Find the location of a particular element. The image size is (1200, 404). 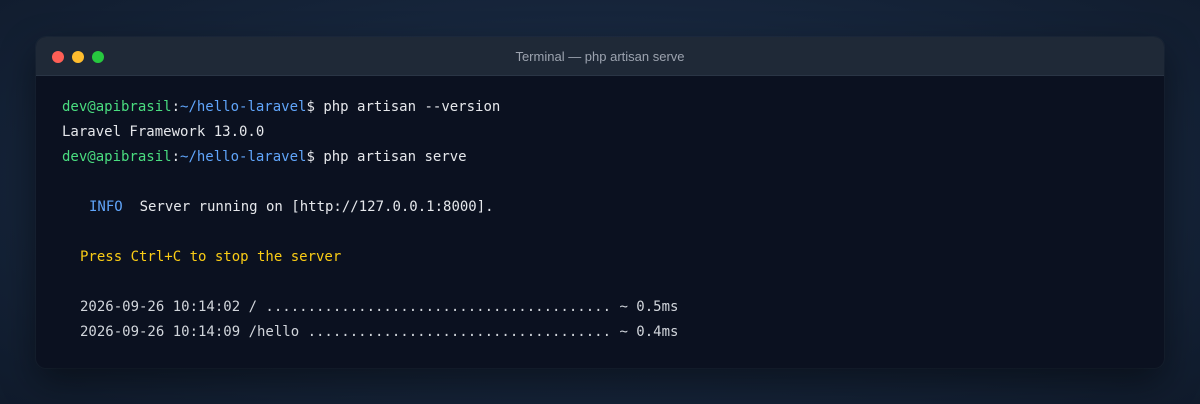

title-bar: Terminal — php artisan serve is located at coordinates (600, 56).